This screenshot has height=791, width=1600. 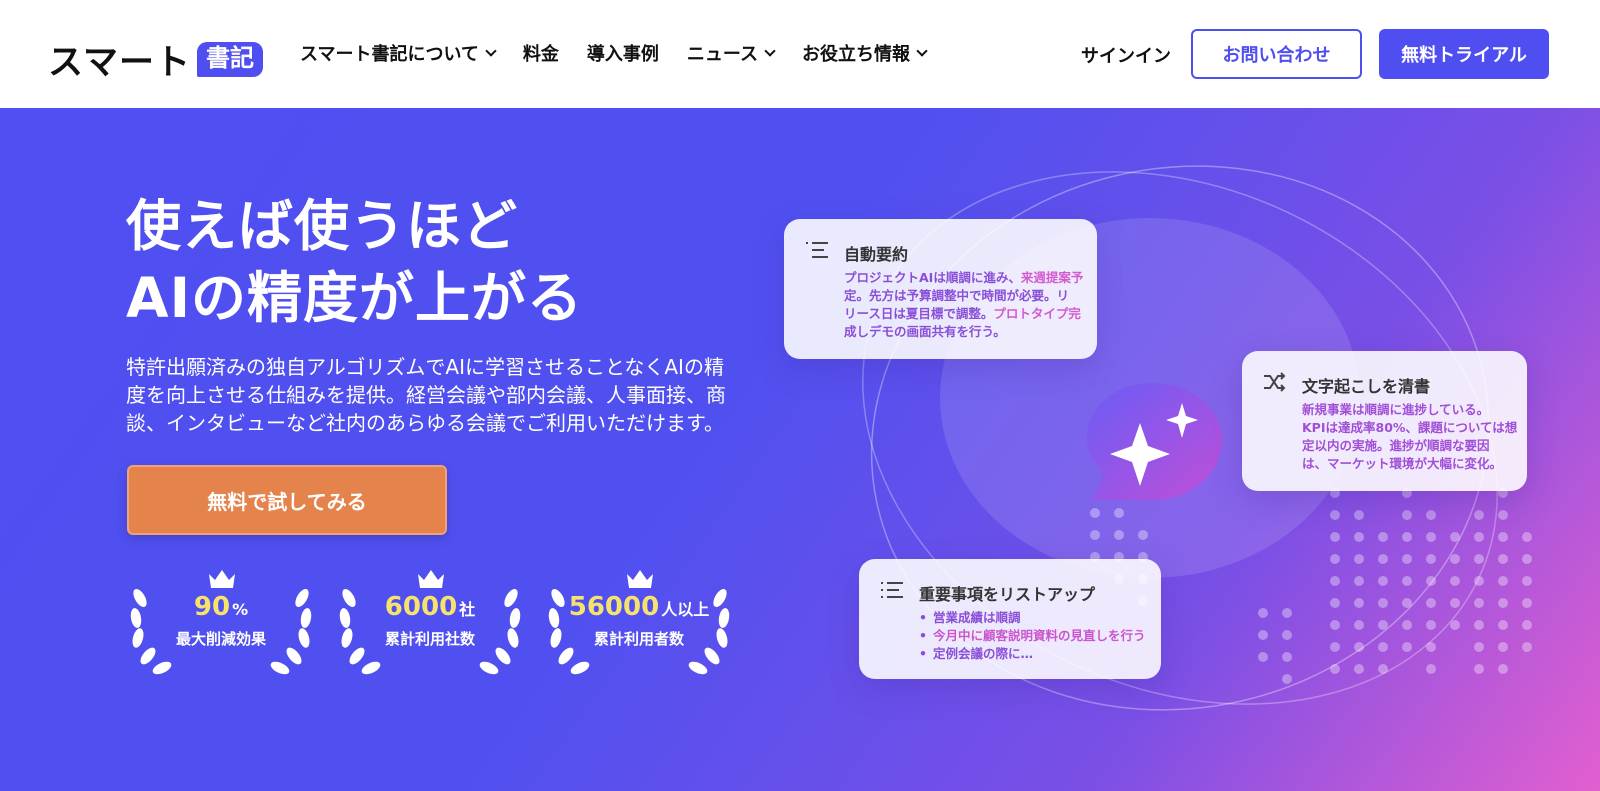 I want to click on shuffle-icon, so click(x=1275, y=382).